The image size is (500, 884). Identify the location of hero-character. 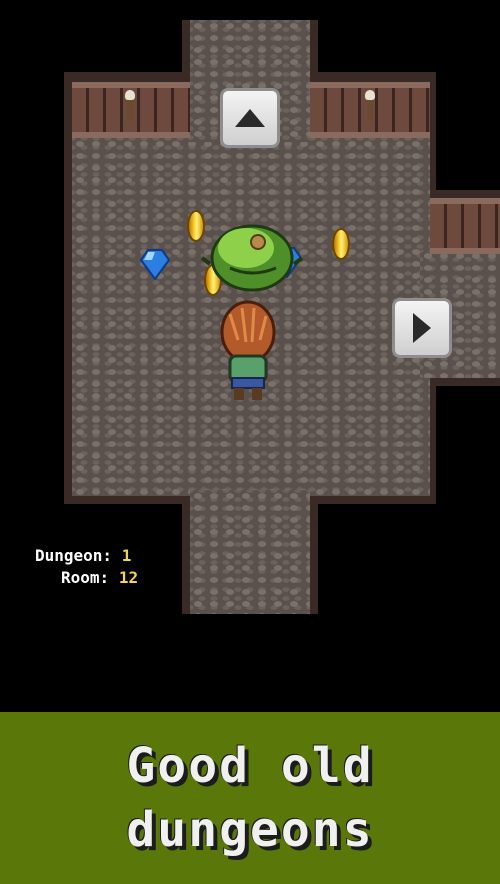
(248, 352).